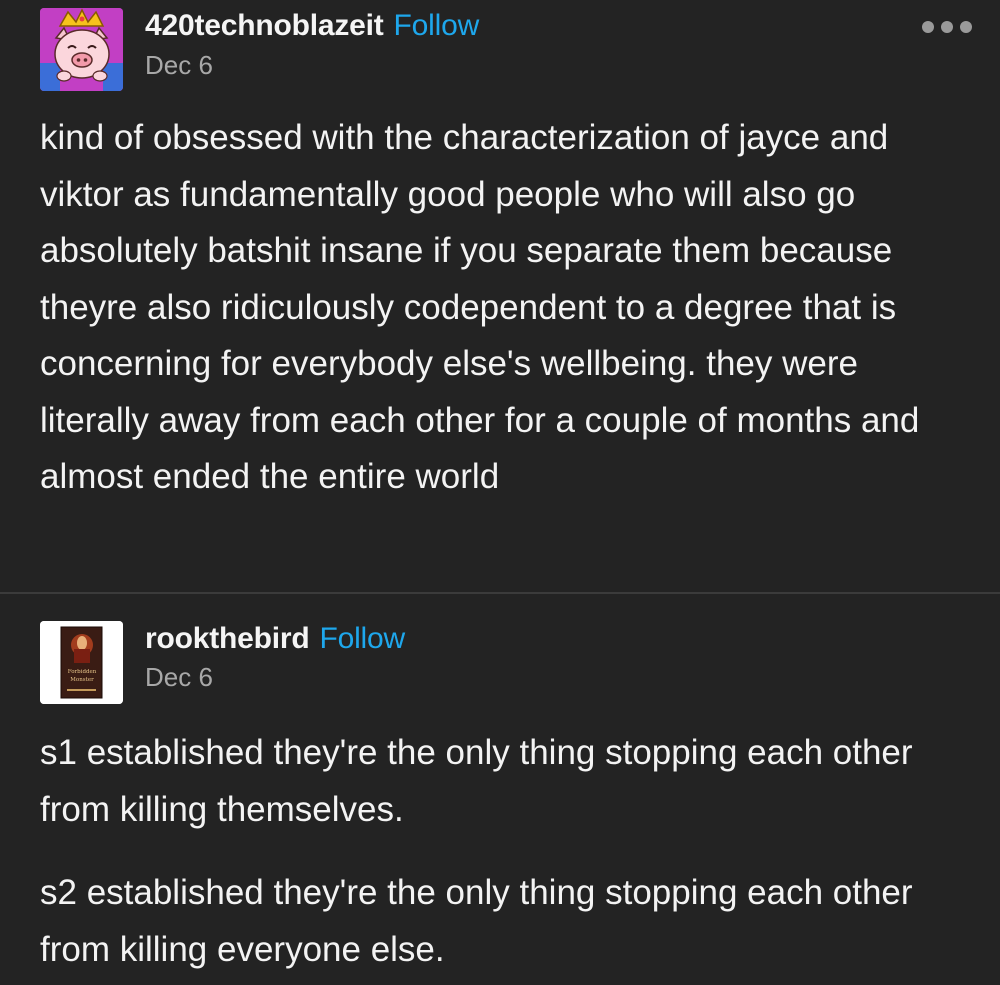 The image size is (1000, 985). Describe the element at coordinates (227, 638) in the screenshot. I see `username: rookthebird` at that location.